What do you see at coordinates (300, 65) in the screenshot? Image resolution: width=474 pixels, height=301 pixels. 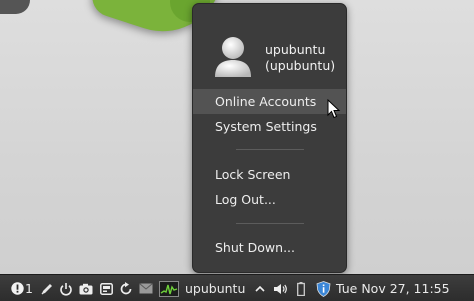 I see `user-login-name: (upubuntu)` at bounding box center [300, 65].